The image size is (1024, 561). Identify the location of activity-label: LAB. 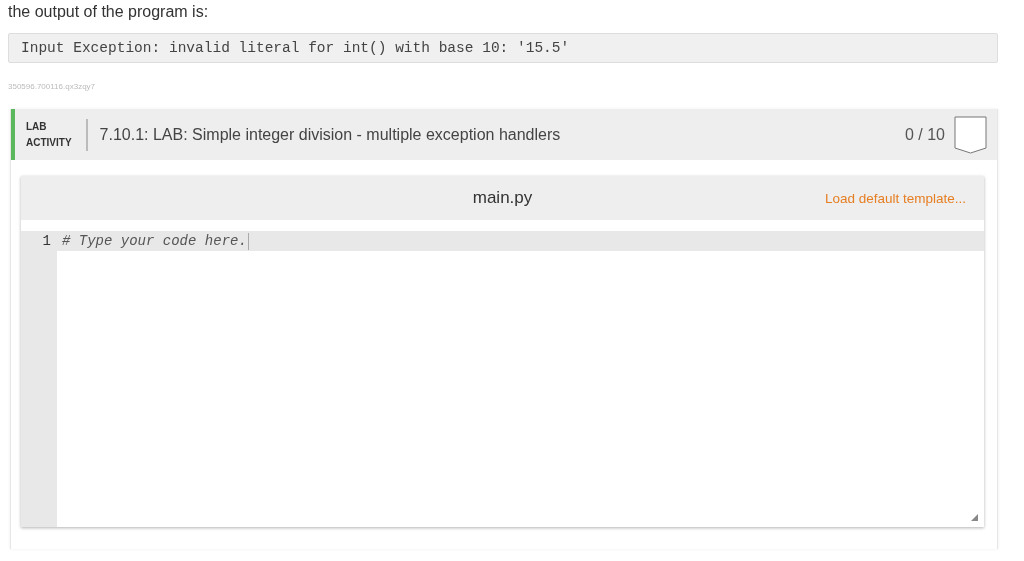
(37, 126).